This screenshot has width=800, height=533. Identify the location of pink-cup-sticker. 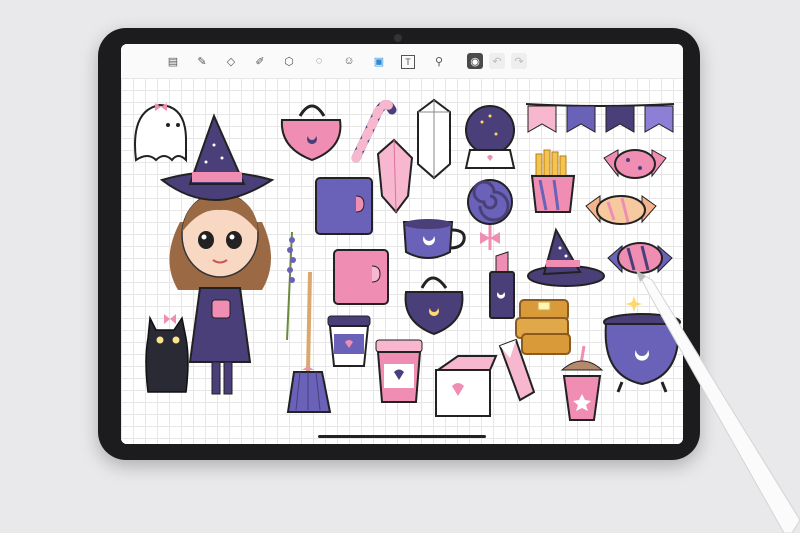
(399, 371).